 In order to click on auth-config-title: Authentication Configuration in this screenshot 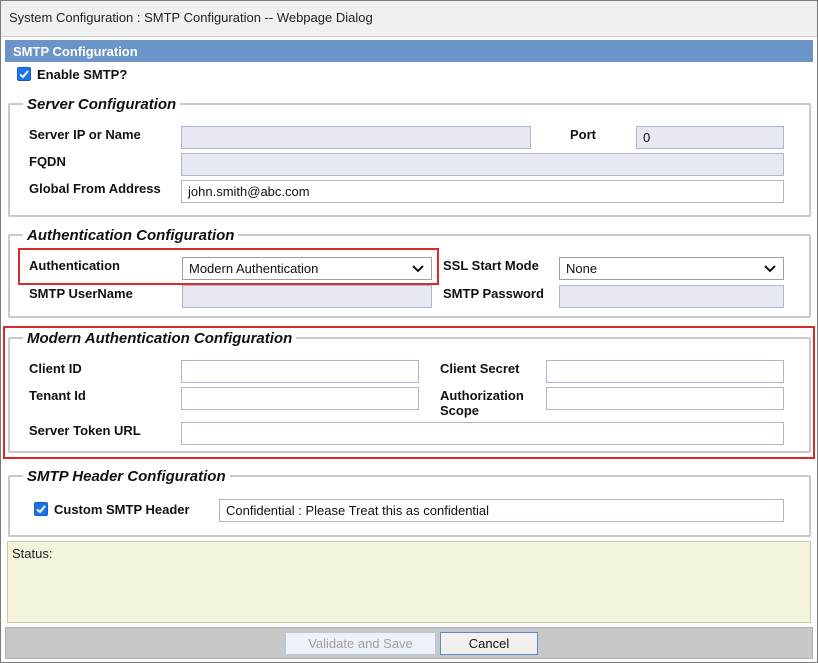, I will do `click(131, 235)`.